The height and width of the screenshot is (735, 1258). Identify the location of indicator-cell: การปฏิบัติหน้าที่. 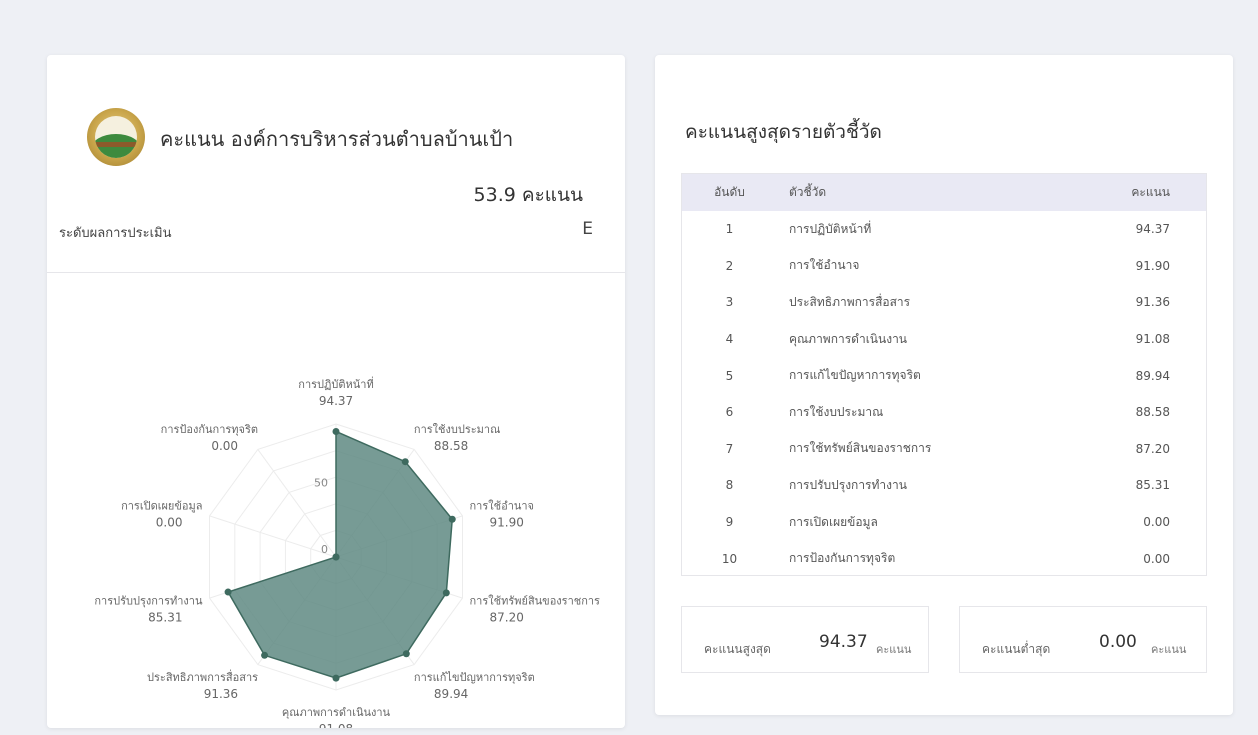
(830, 228).